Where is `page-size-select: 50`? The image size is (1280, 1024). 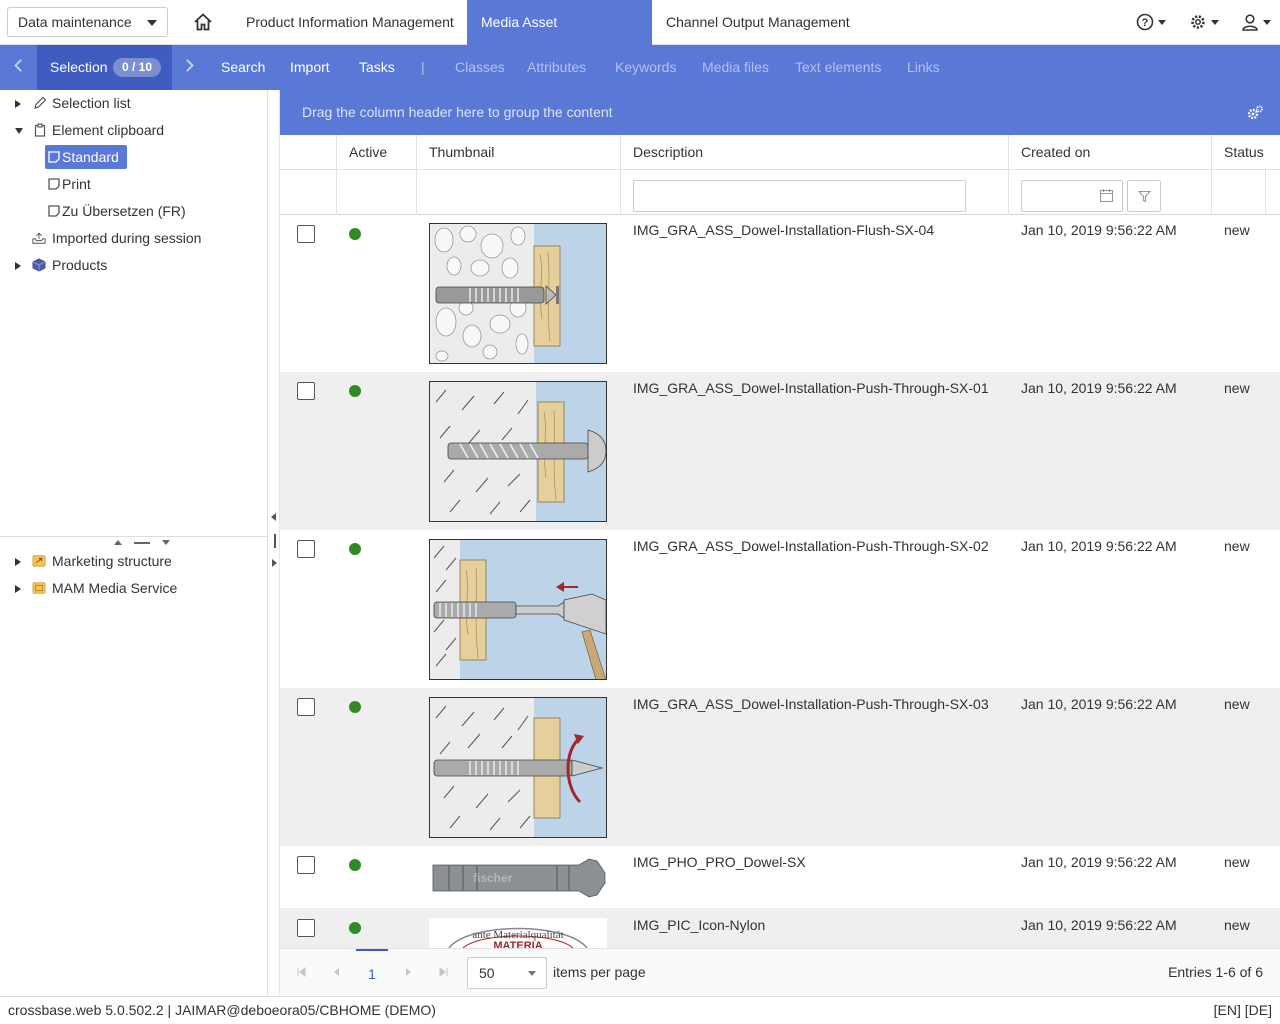
page-size-select: 50 is located at coordinates (507, 973).